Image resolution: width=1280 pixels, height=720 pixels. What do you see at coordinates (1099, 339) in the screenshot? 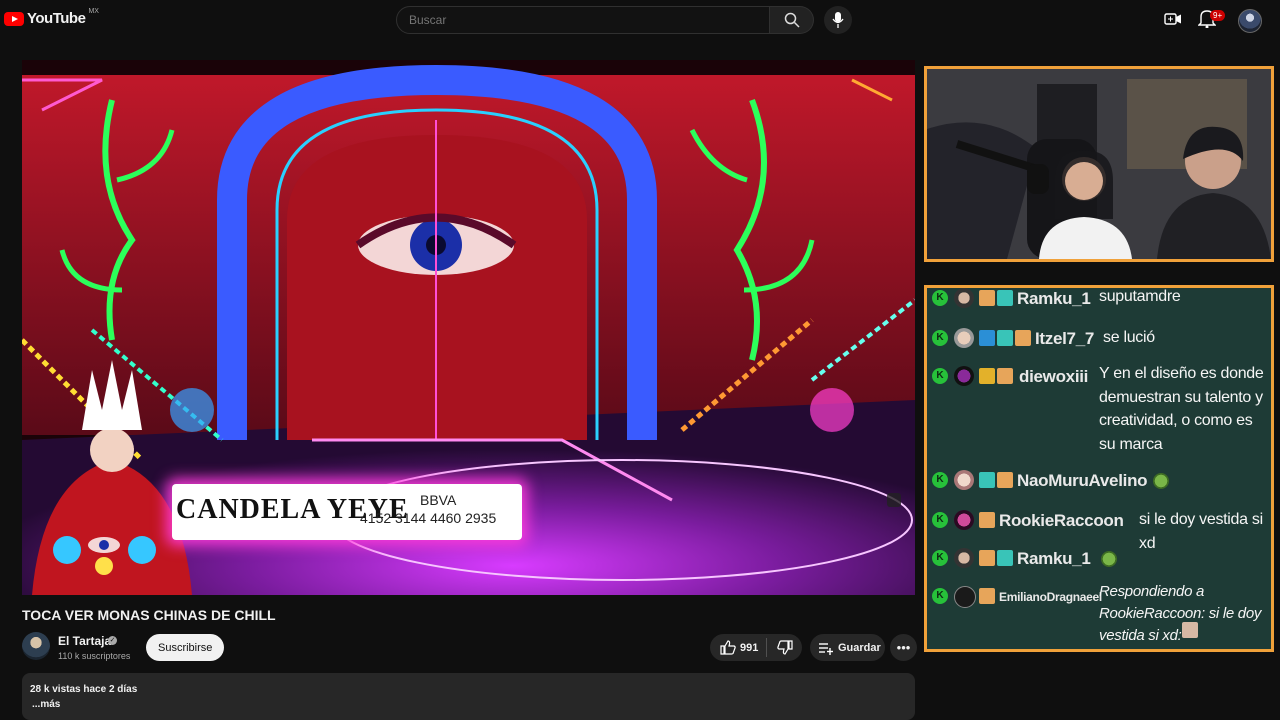
I see `chat-message: K Itzel7_7 se lució` at bounding box center [1099, 339].